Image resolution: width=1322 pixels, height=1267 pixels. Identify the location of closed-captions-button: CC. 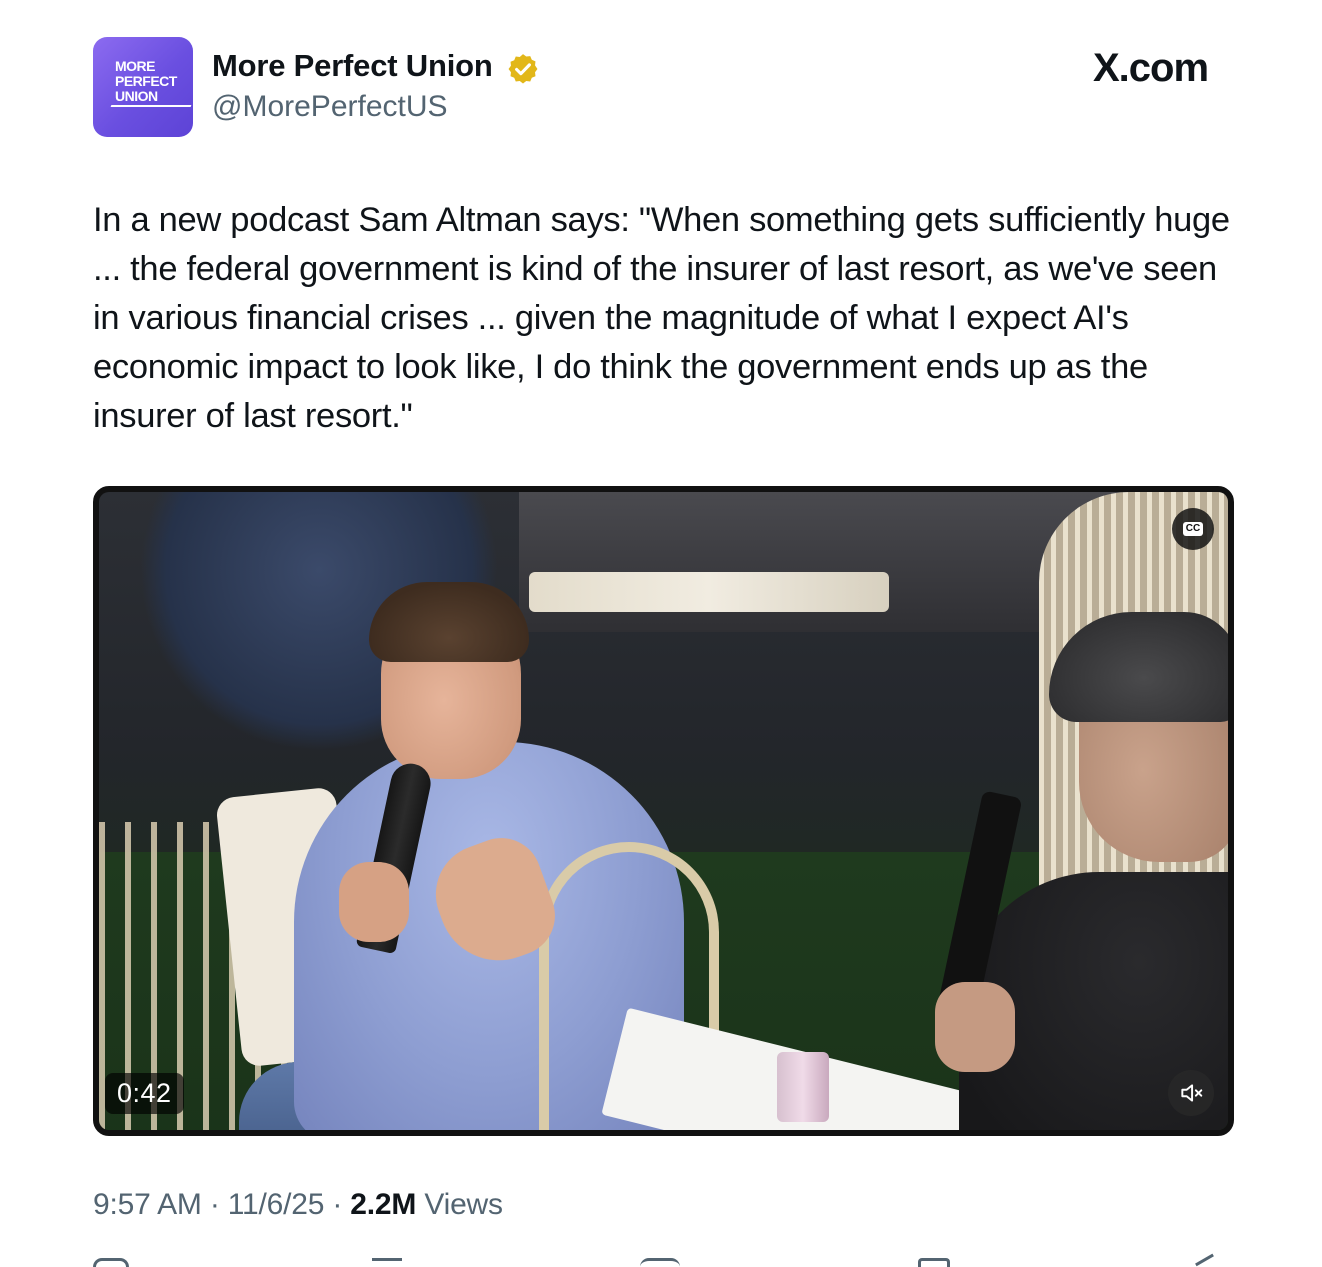
(1193, 529).